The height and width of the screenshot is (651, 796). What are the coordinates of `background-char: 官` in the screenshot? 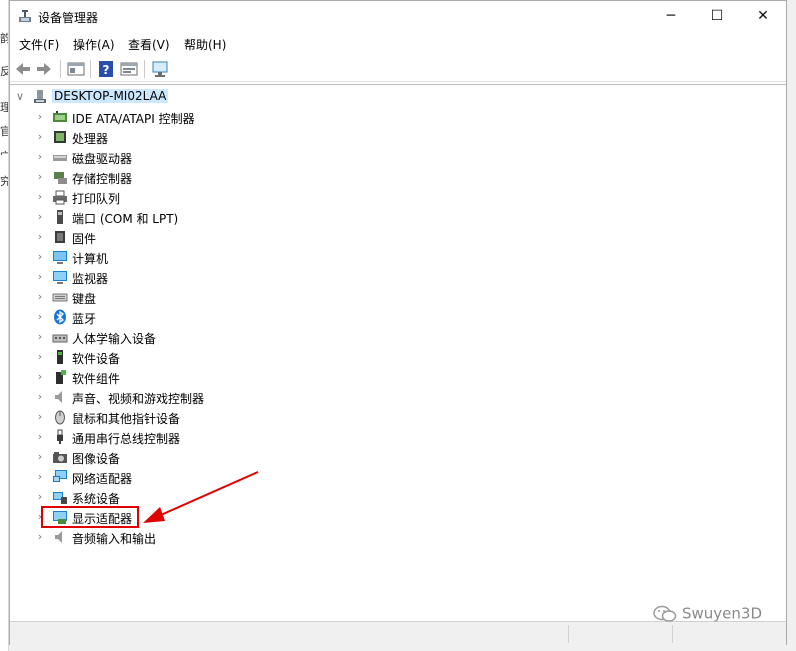 It's located at (4, 131).